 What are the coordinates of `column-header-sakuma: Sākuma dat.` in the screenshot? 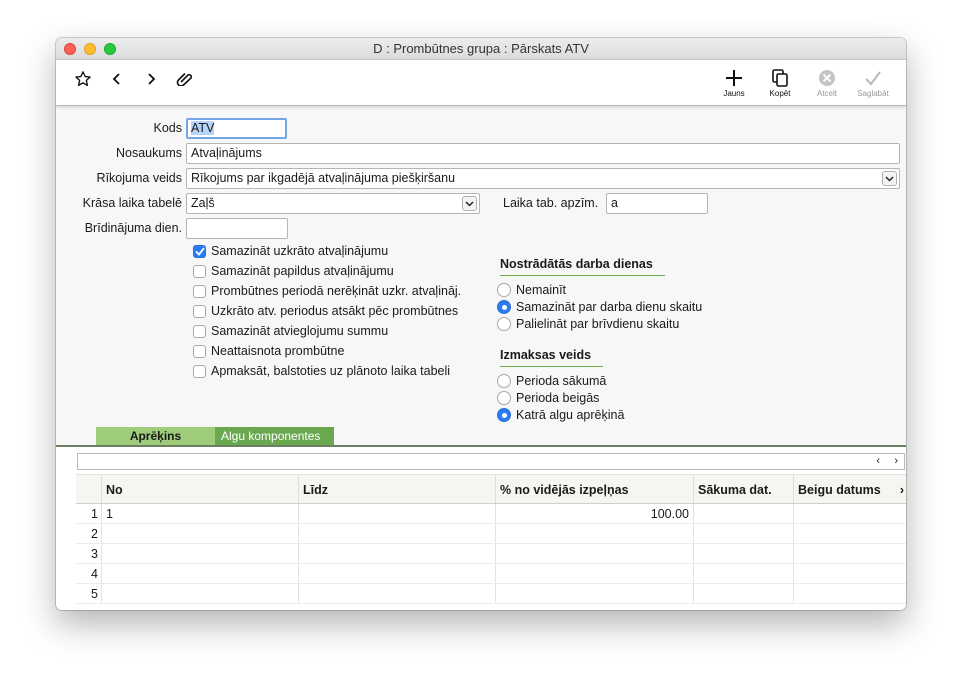 It's located at (744, 489).